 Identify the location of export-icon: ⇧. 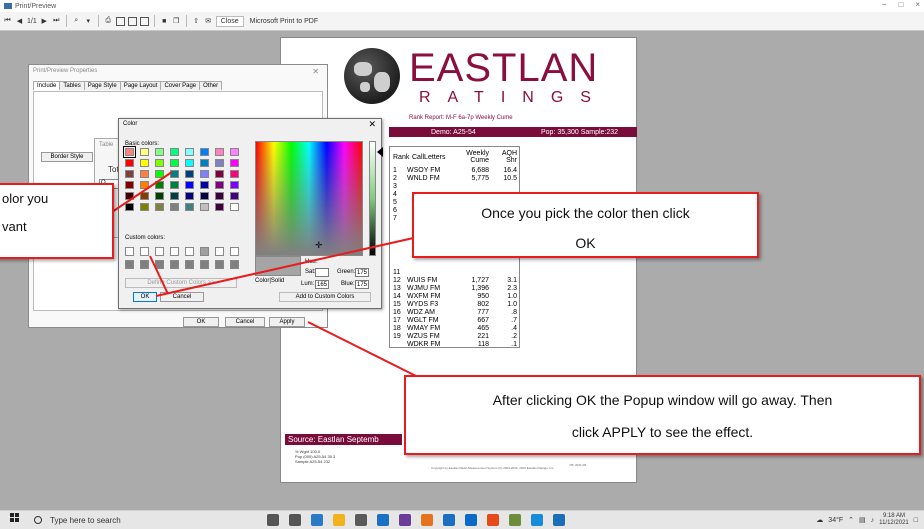
(196, 21).